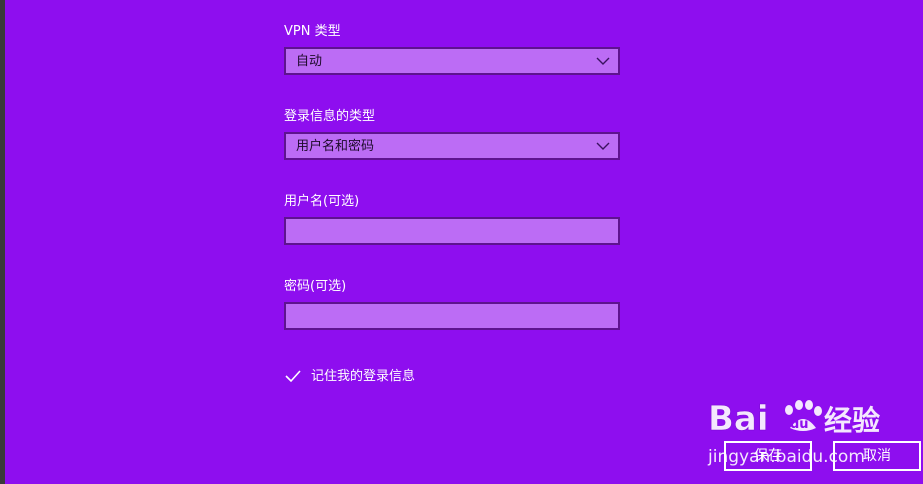 The width and height of the screenshot is (923, 484). What do you see at coordinates (322, 201) in the screenshot?
I see `username-label: 用户名(可选)` at bounding box center [322, 201].